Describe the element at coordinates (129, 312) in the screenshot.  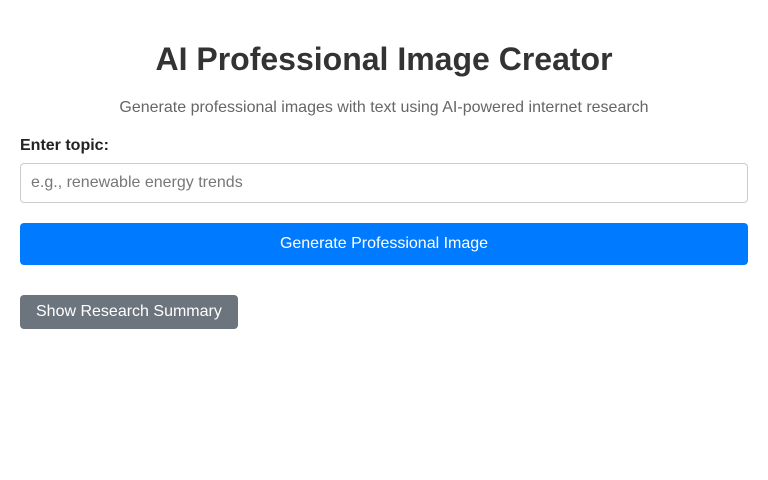
I see `show-research-summary-button: Show Research Summary` at that location.